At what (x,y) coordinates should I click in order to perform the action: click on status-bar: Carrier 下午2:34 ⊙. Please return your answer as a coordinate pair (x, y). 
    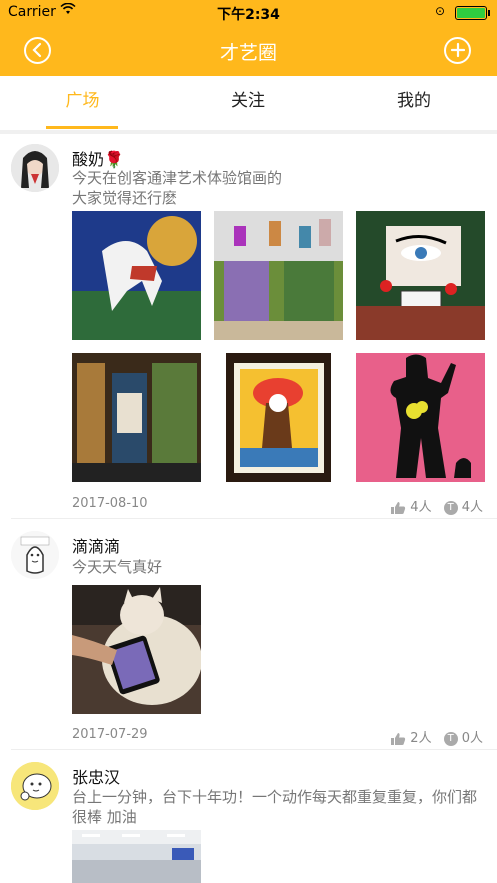
    Looking at the image, I should click on (248, 13).